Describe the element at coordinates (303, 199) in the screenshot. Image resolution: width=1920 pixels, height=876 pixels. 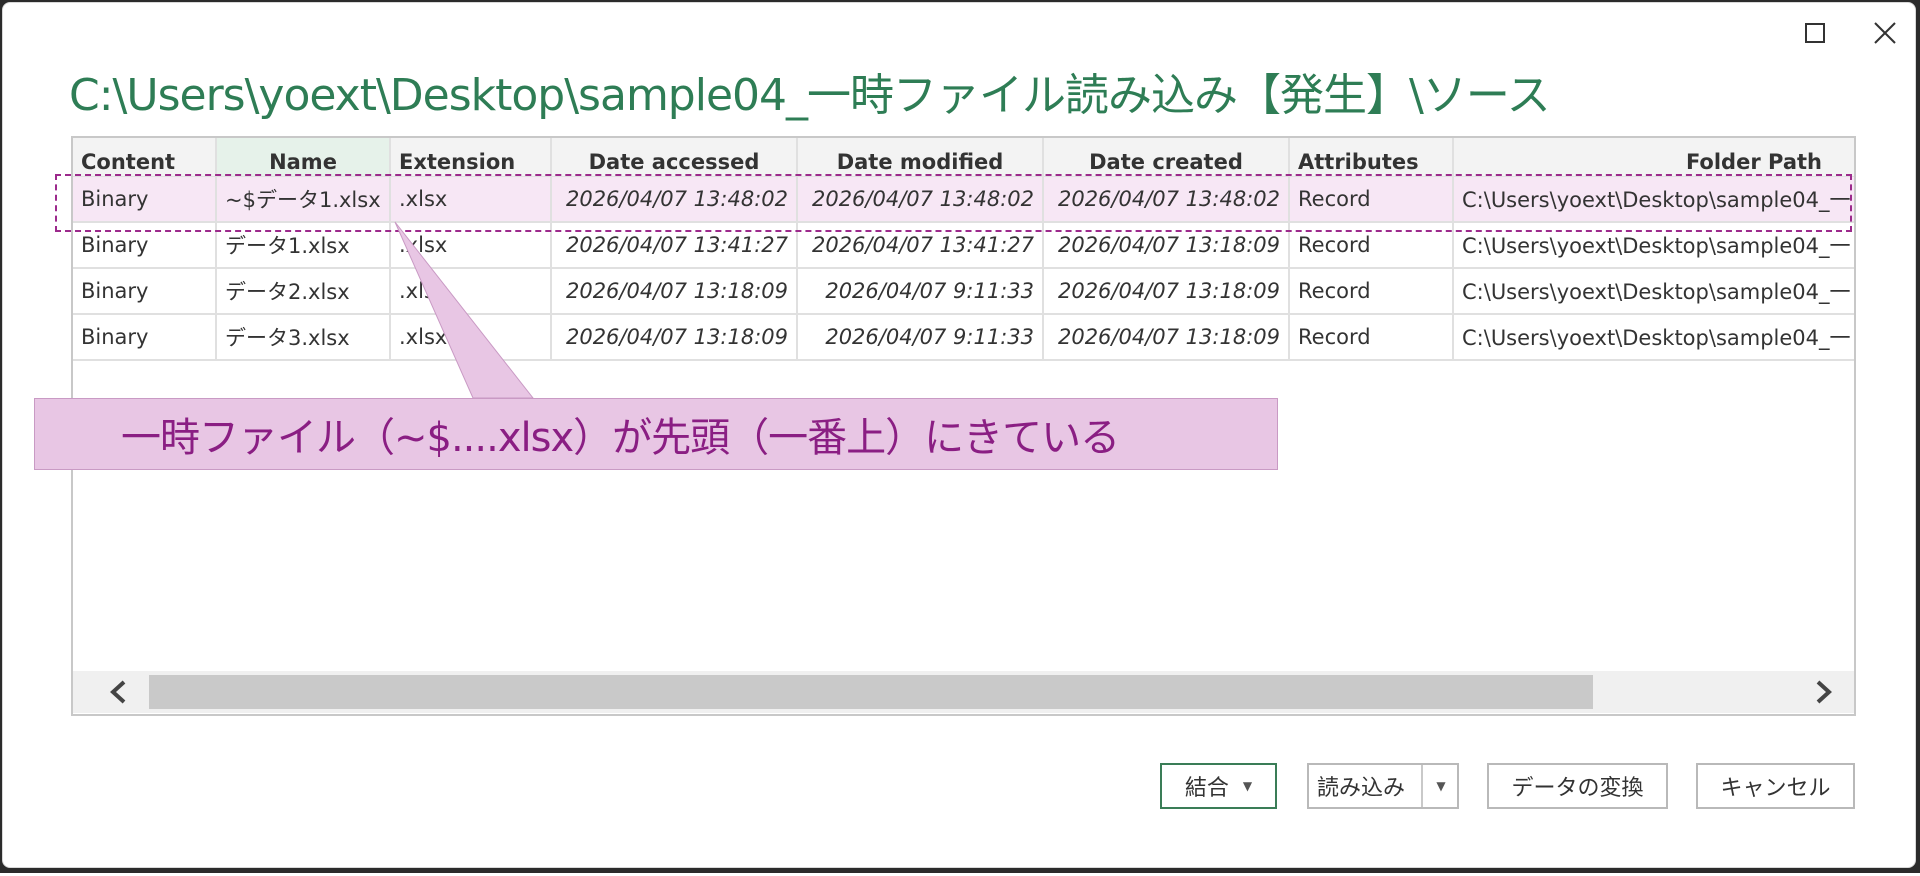
I see `table-cell: ~$データ1.xlsx` at that location.